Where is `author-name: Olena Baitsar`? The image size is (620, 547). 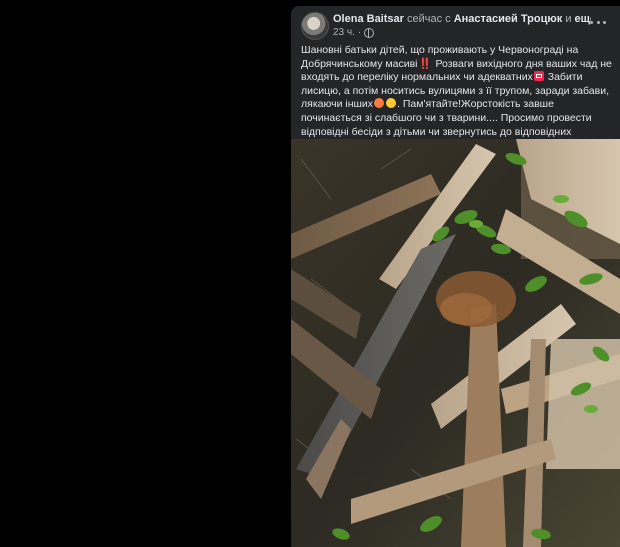 author-name: Olena Baitsar is located at coordinates (368, 19).